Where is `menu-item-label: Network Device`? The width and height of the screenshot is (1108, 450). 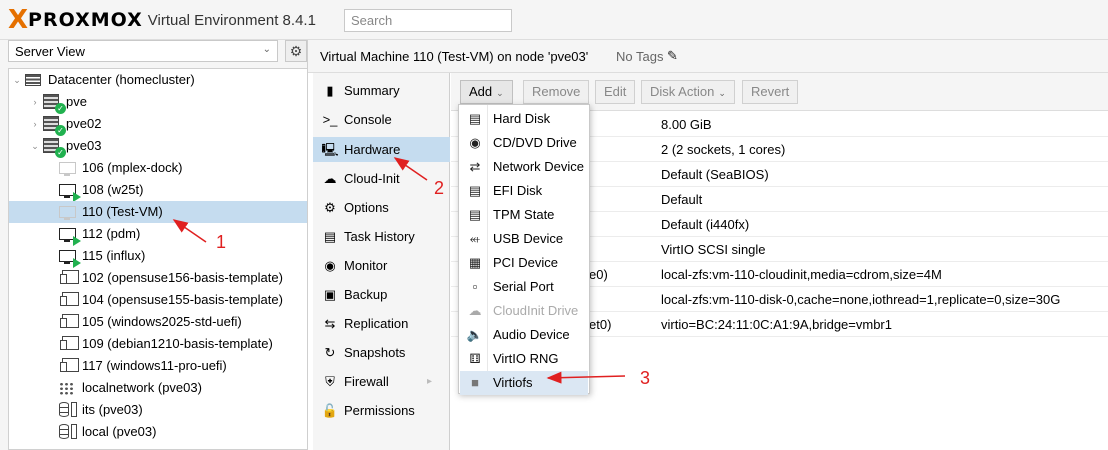 menu-item-label: Network Device is located at coordinates (539, 166).